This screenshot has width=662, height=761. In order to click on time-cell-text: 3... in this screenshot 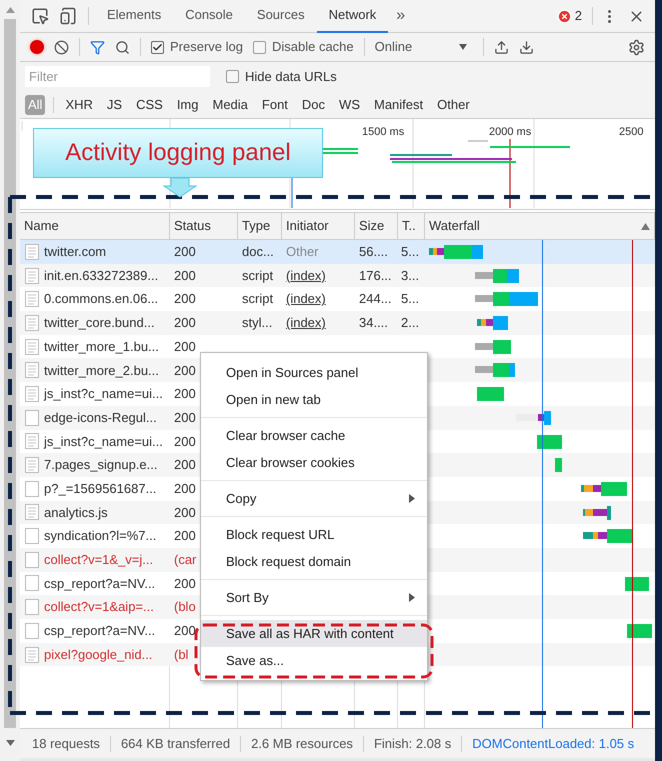, I will do `click(410, 275)`.